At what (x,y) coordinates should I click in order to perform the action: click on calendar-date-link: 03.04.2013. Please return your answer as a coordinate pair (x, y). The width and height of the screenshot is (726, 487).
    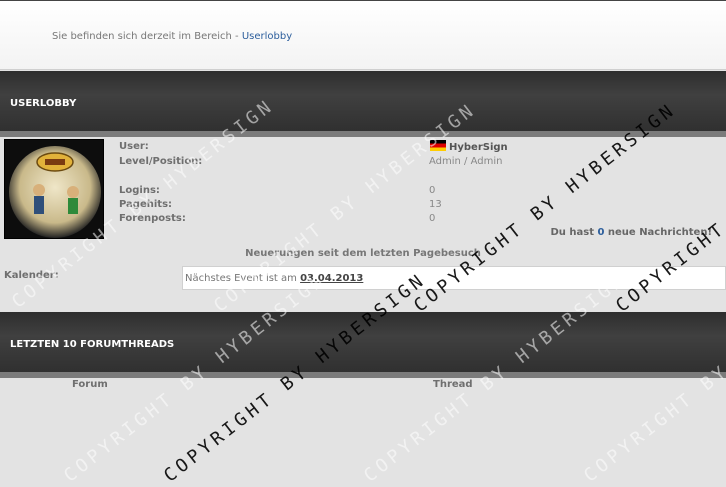
    Looking at the image, I should click on (331, 278).